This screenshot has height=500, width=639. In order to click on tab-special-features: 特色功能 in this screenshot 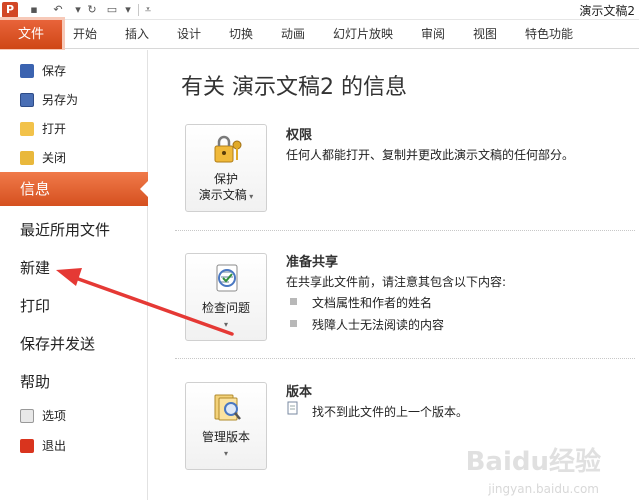, I will do `click(549, 34)`.